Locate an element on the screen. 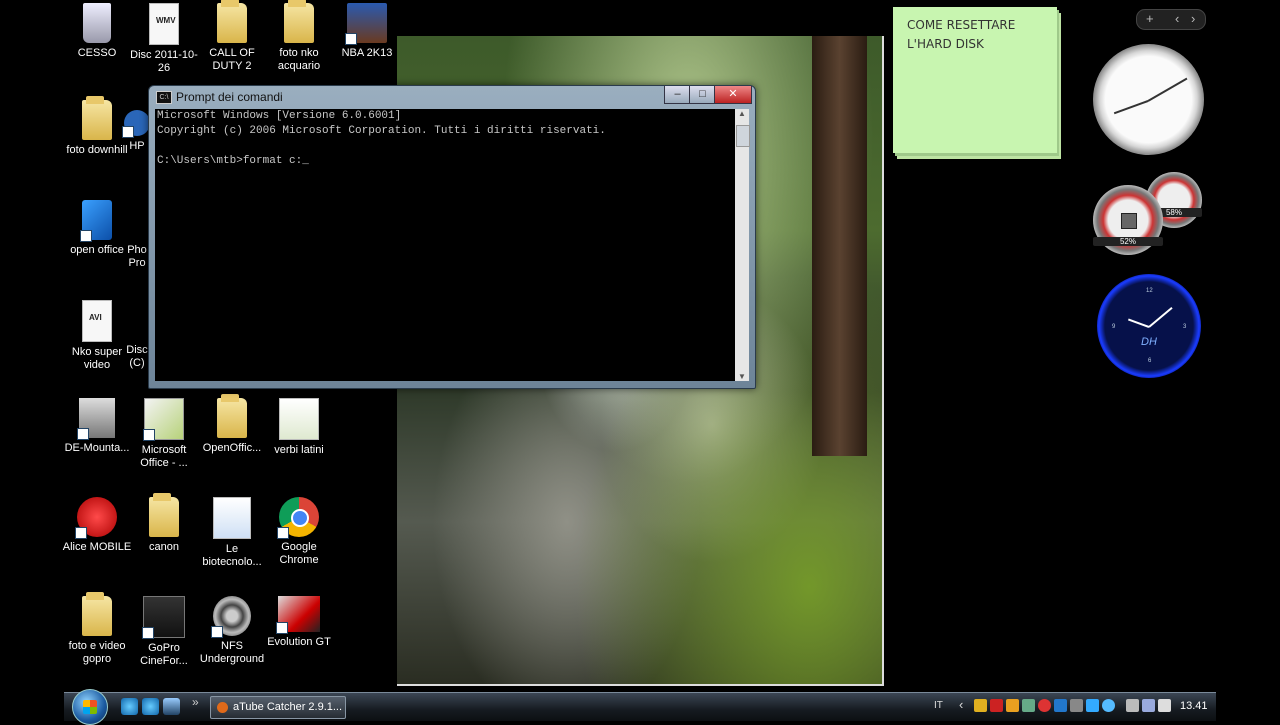  chrome-icon is located at coordinates (298, 518).